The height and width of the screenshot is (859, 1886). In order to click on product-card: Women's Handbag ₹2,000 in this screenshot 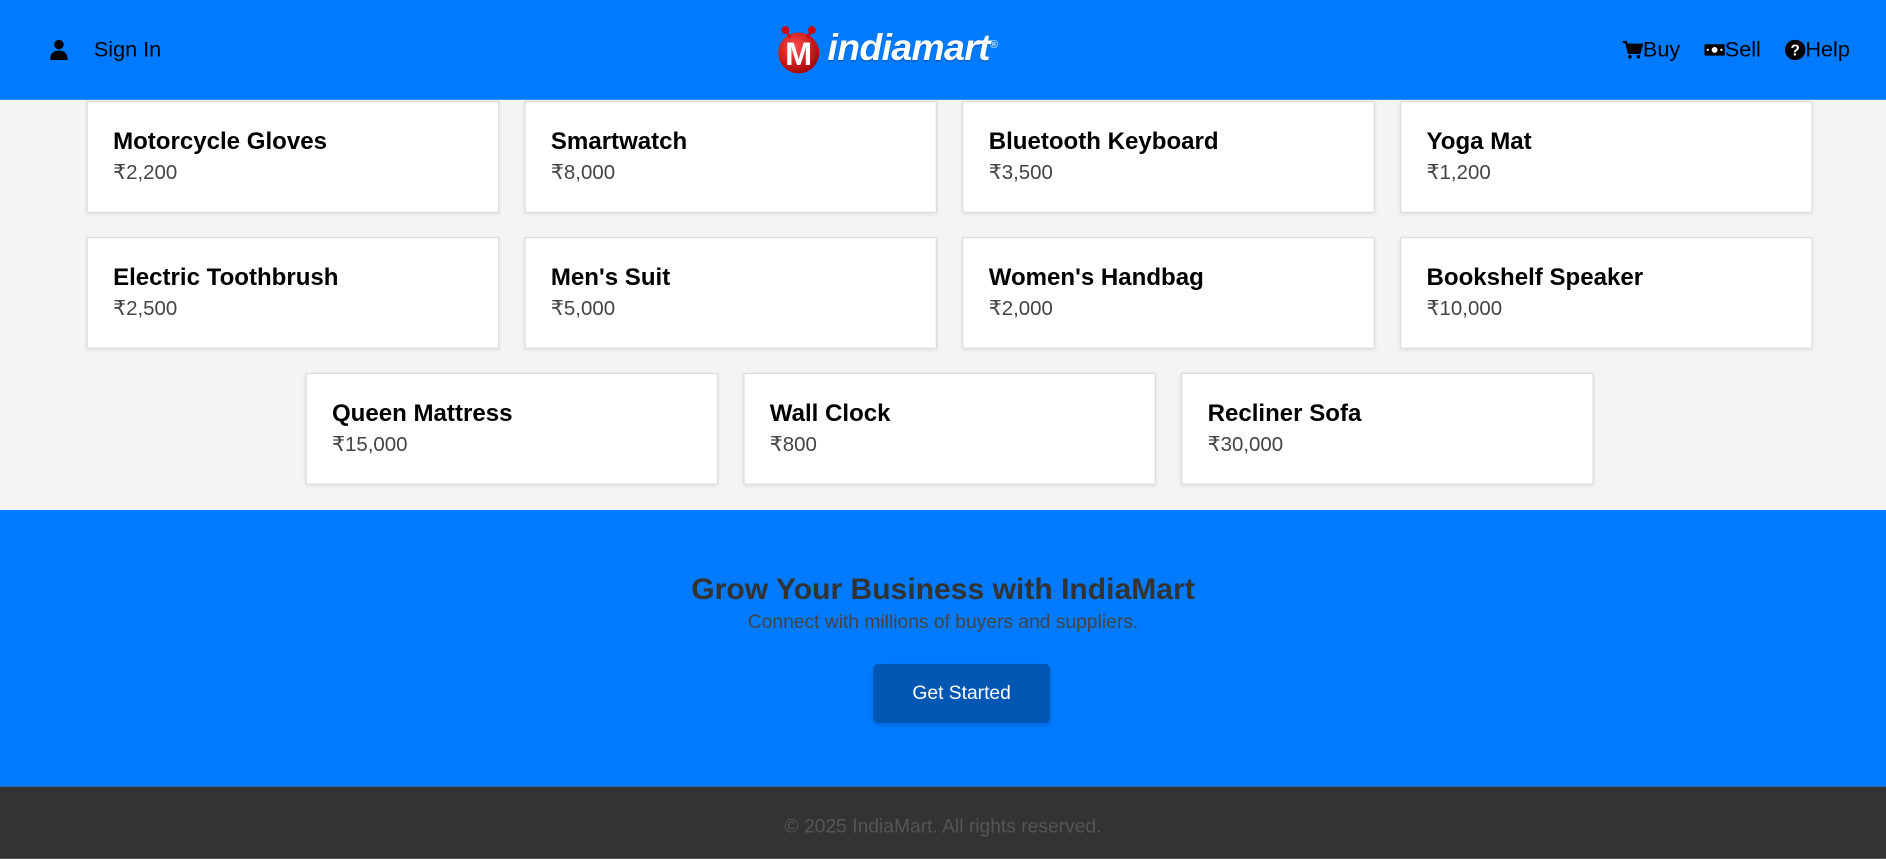, I will do `click(1168, 292)`.